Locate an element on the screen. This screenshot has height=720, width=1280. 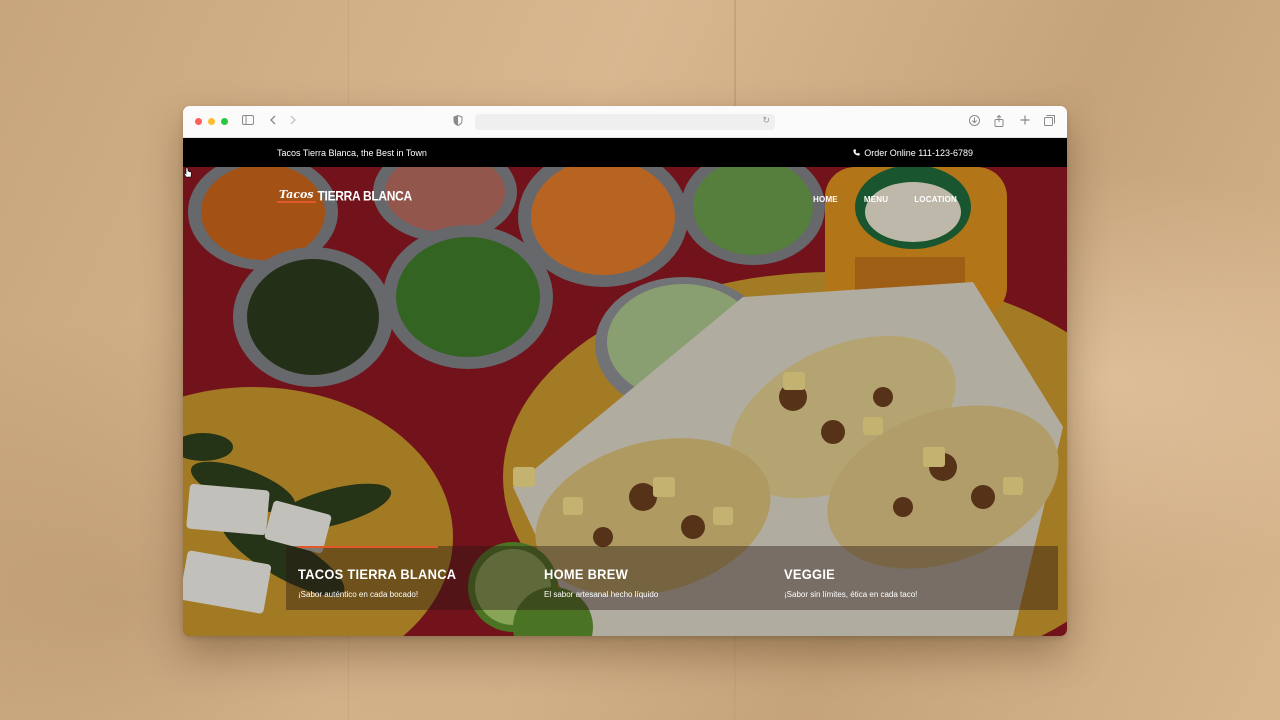
card-accent-line is located at coordinates (368, 547).